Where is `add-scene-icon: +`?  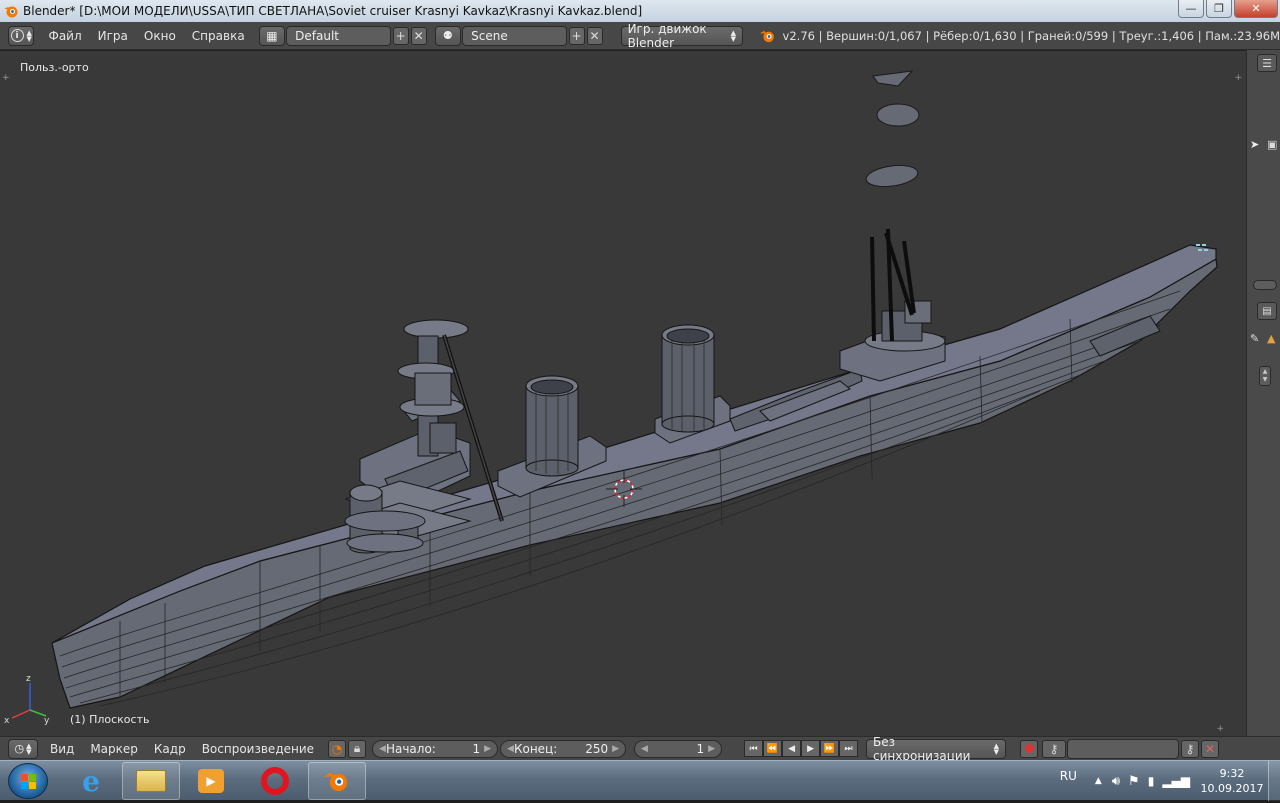 add-scene-icon: + is located at coordinates (576, 35).